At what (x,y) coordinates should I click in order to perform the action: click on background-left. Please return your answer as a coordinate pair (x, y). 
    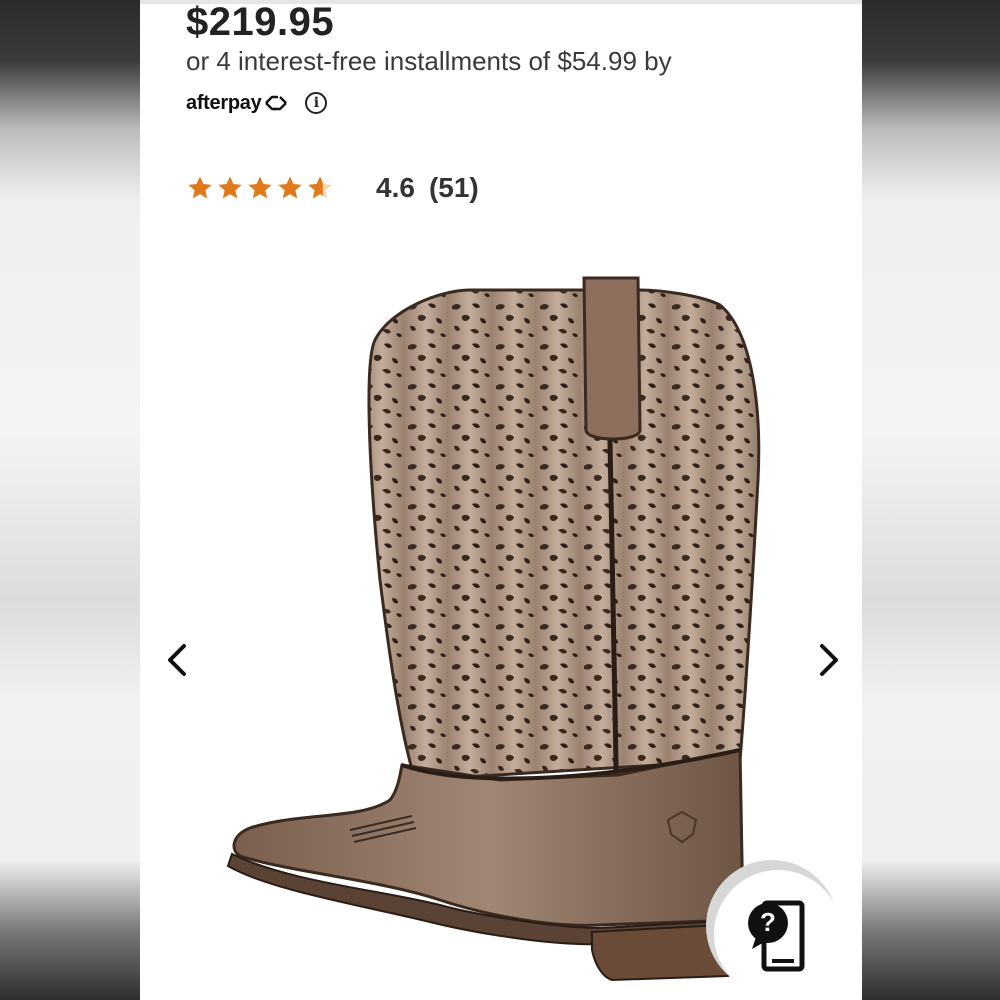
    Looking at the image, I should click on (70, 500).